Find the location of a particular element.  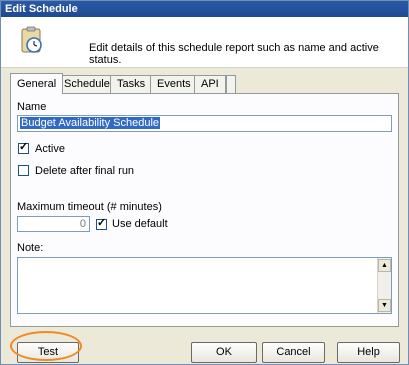

scroll-up-icon: ▲ is located at coordinates (384, 265).